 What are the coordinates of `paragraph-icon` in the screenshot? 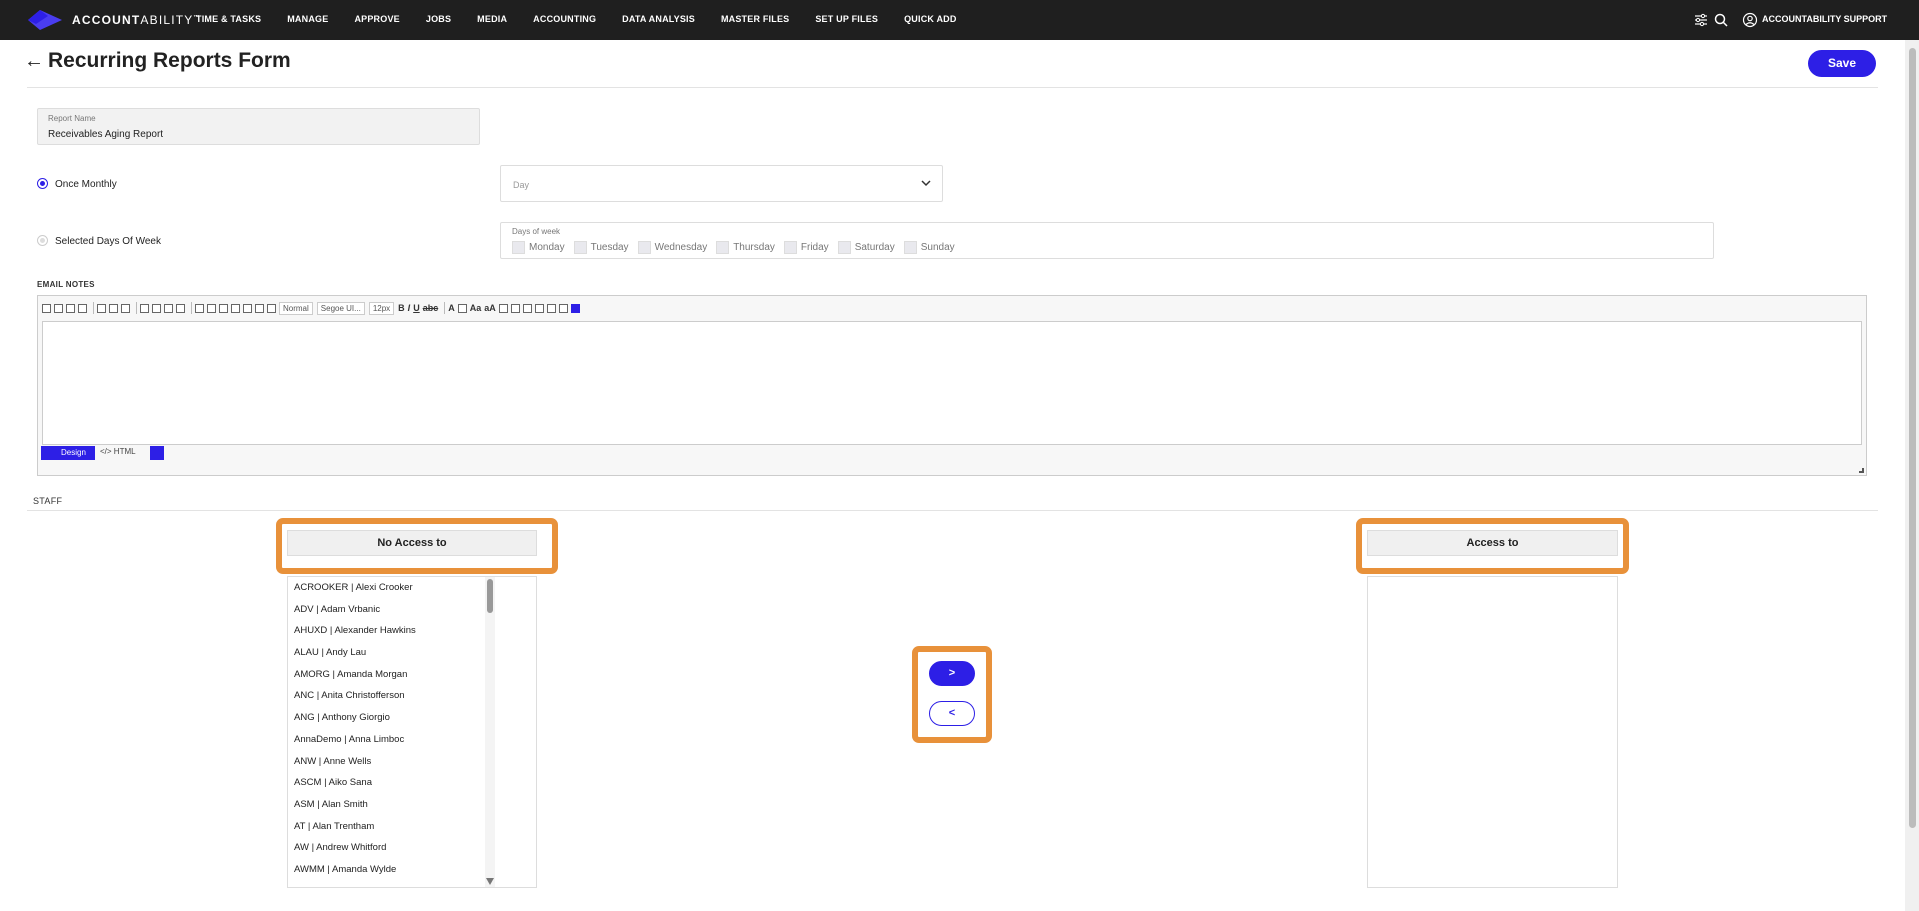 It's located at (223, 308).